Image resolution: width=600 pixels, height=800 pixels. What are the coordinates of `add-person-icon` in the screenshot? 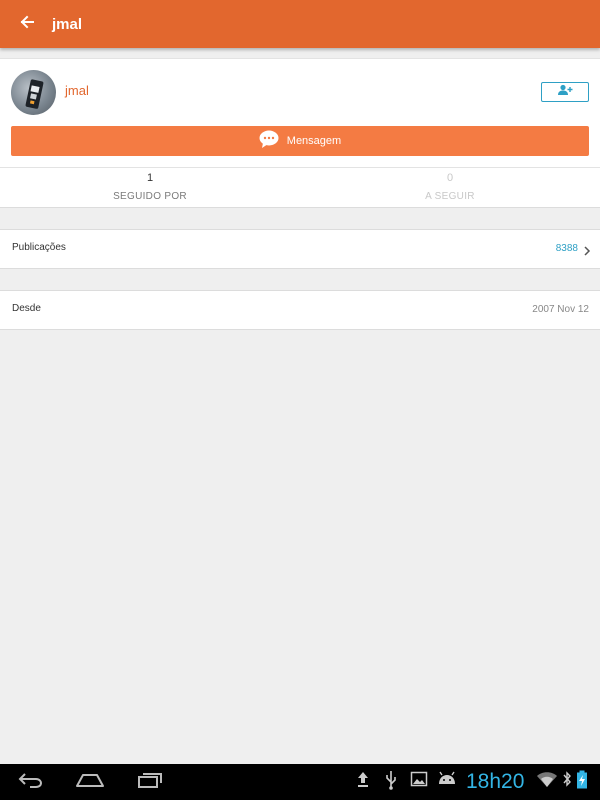 It's located at (565, 92).